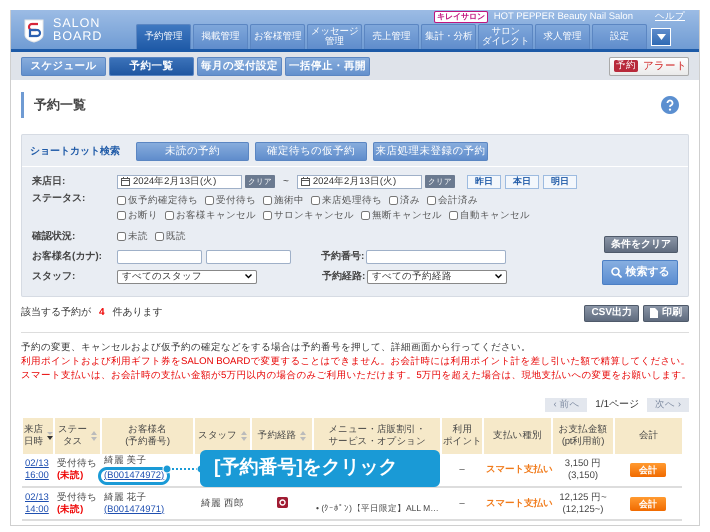 This screenshot has height=532, width=710. What do you see at coordinates (134, 509) in the screenshot?
I see `reservation-number-link: (B001474971)` at bounding box center [134, 509].